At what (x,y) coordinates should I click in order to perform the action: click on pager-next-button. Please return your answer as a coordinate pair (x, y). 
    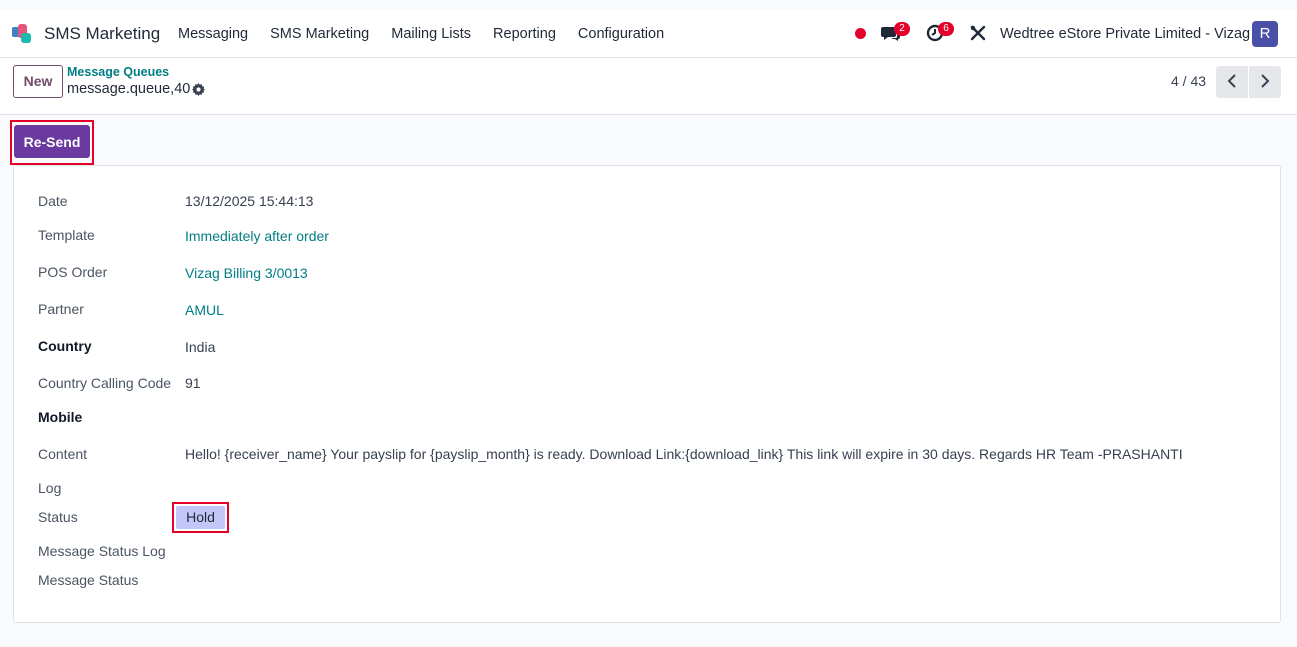
    Looking at the image, I should click on (1265, 82).